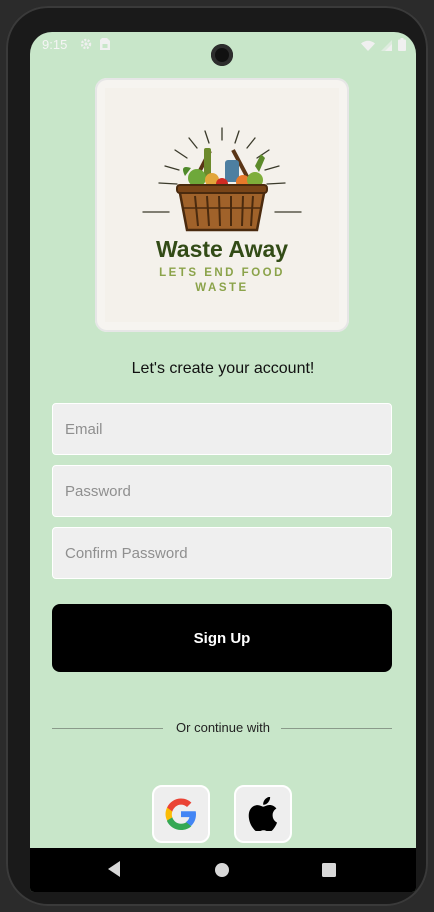 The image size is (434, 912). I want to click on confirm-password-field-container, so click(222, 553).